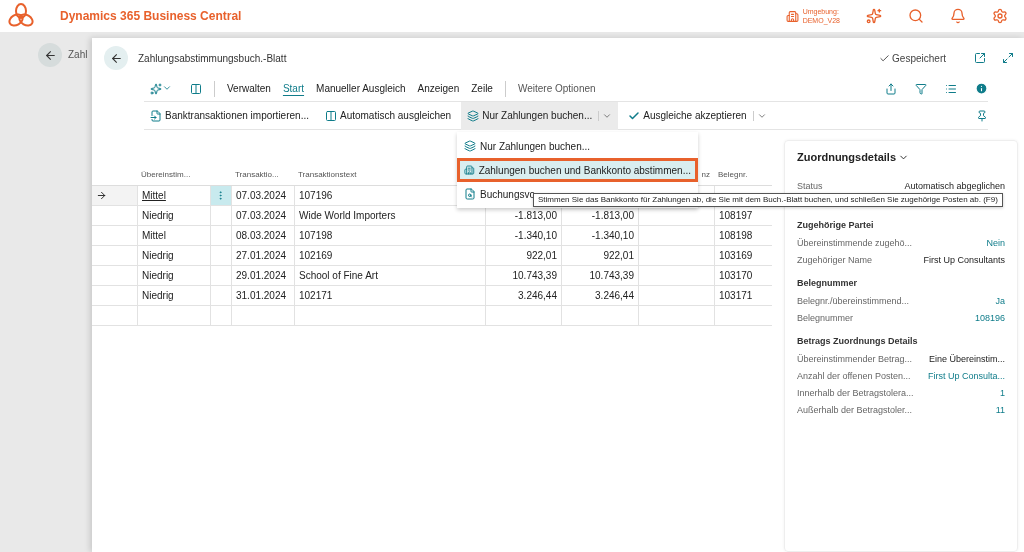 The height and width of the screenshot is (552, 1024). What do you see at coordinates (835, 259) in the screenshot?
I see `field-label: Zugehöriger Name` at bounding box center [835, 259].